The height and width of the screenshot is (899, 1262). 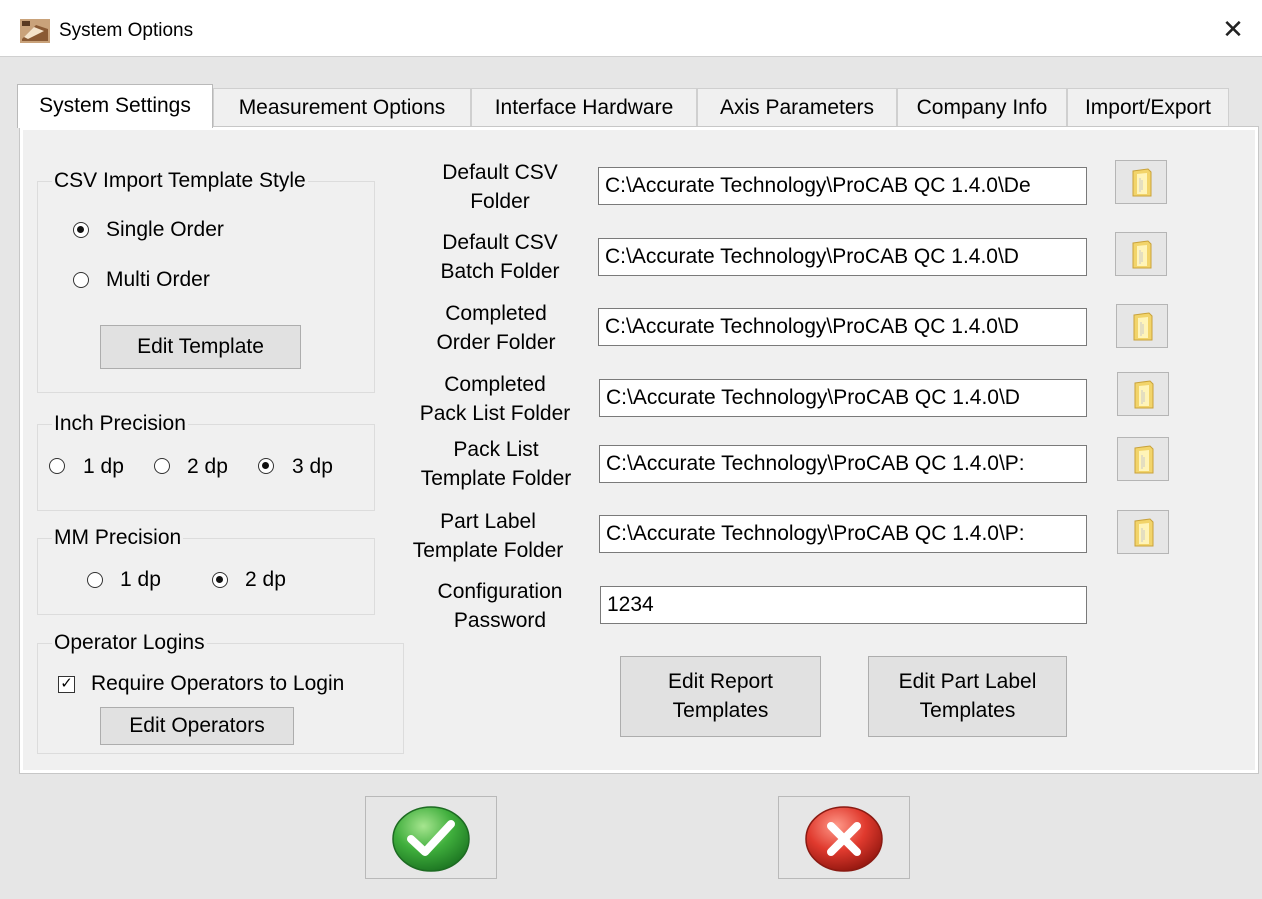 I want to click on pack-list-template-folder-label: Pack List Template Folder, so click(x=496, y=464).